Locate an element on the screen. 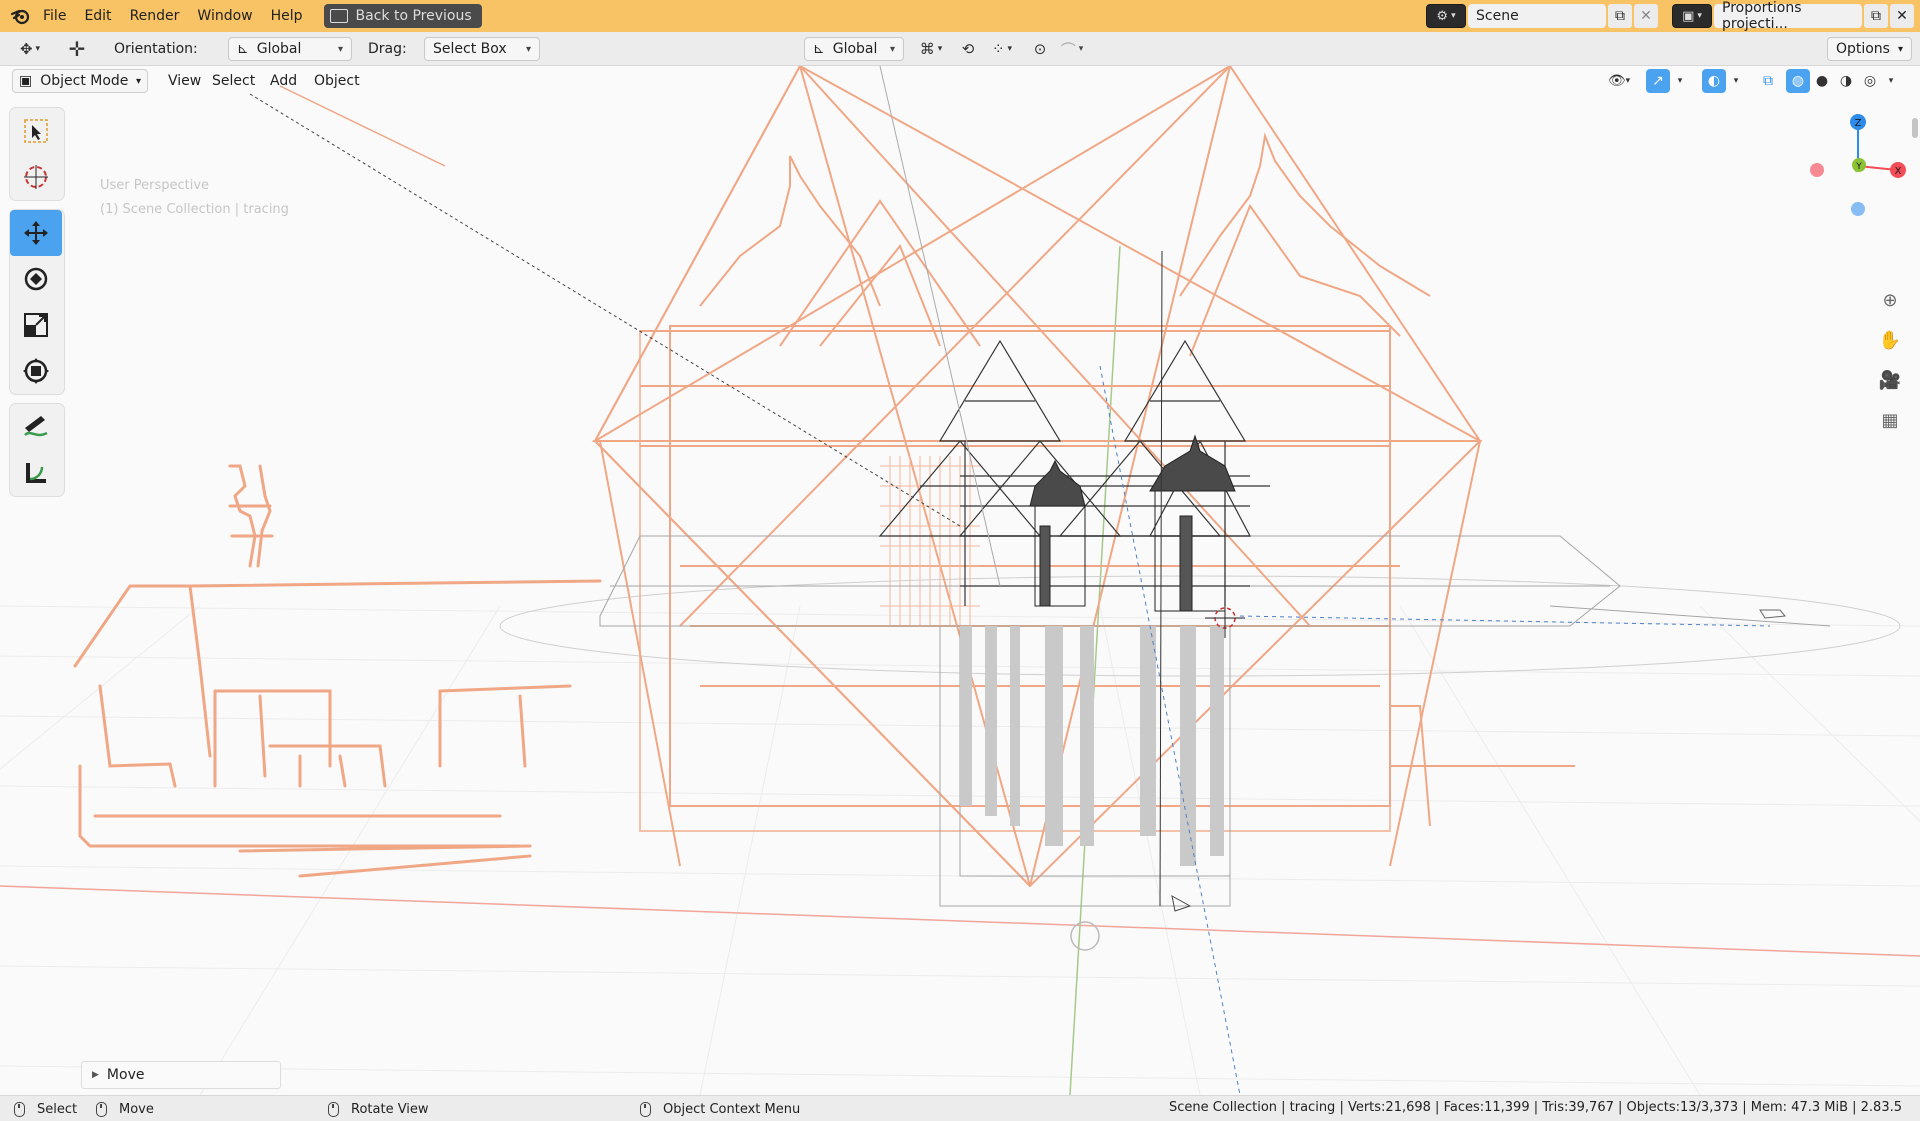 The width and height of the screenshot is (1920, 1121). overlays-options-chevron-icon: ▾ is located at coordinates (1736, 81).